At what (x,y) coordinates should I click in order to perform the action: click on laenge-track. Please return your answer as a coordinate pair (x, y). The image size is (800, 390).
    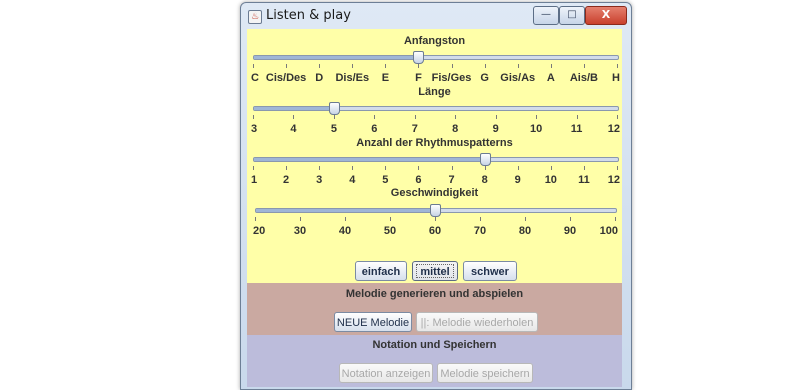
    Looking at the image, I should click on (436, 108).